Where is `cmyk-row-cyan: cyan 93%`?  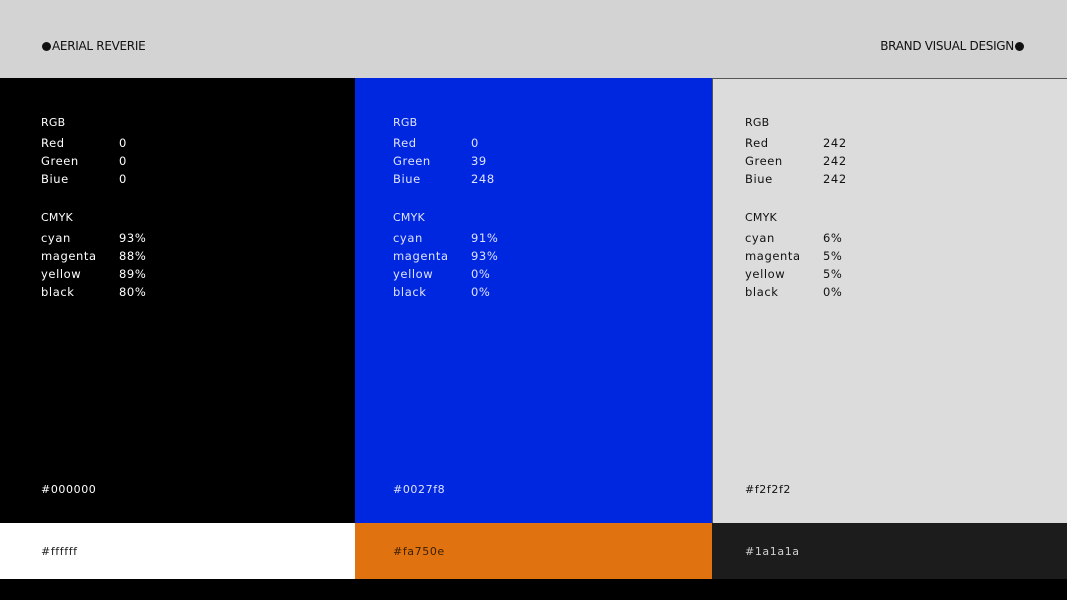
cmyk-row-cyan: cyan 93% is located at coordinates (94, 238).